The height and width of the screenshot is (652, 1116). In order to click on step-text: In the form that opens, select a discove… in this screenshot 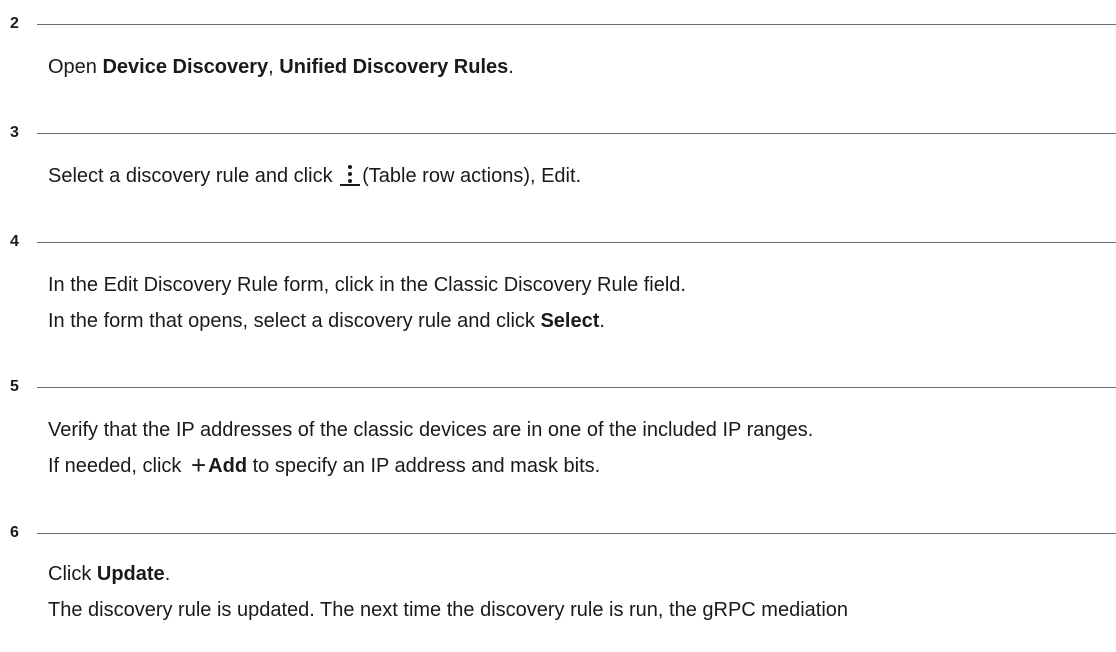, I will do `click(326, 321)`.